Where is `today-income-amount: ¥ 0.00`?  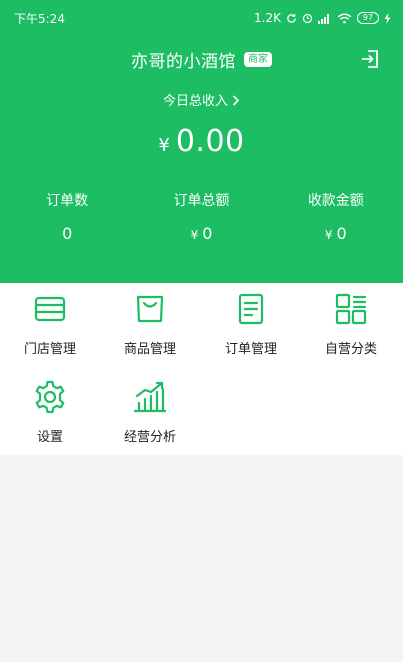 today-income-amount: ¥ 0.00 is located at coordinates (201, 141).